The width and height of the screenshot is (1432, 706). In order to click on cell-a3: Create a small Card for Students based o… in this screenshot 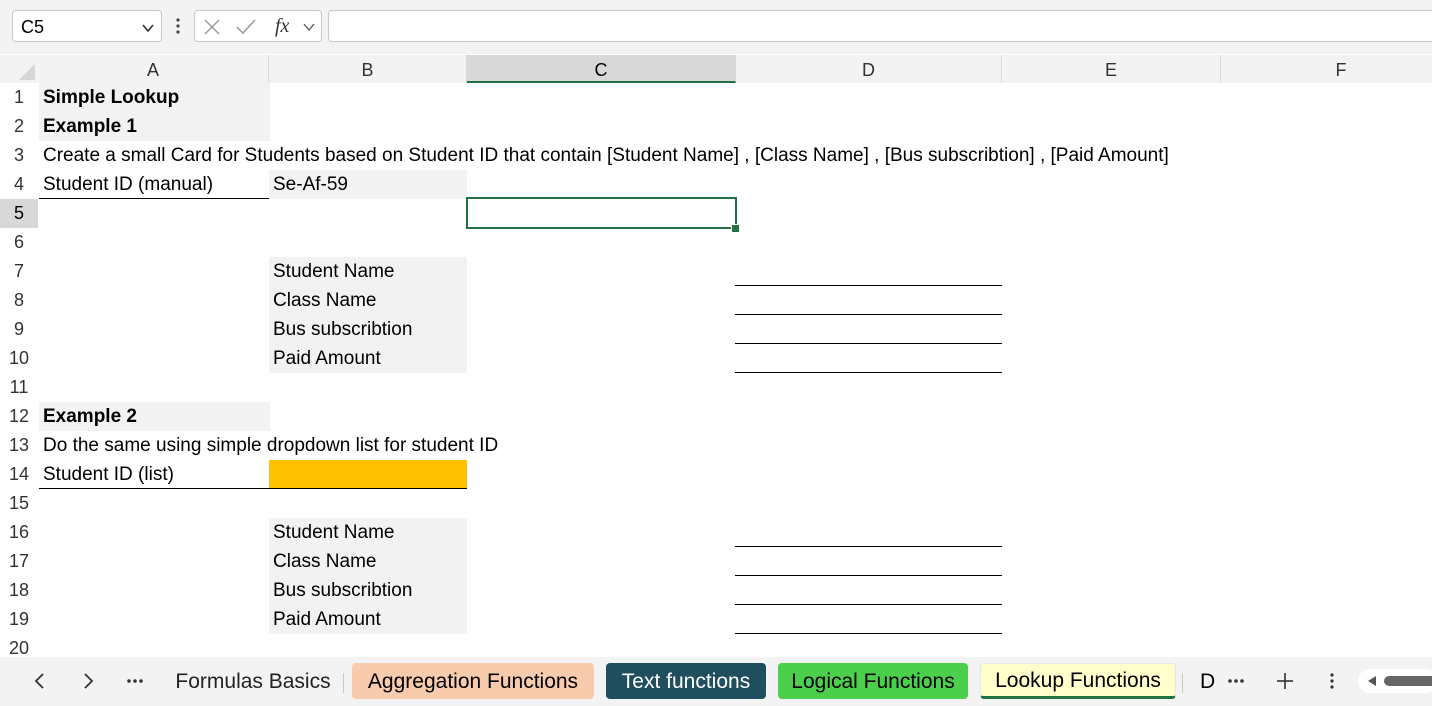, I will do `click(604, 155)`.